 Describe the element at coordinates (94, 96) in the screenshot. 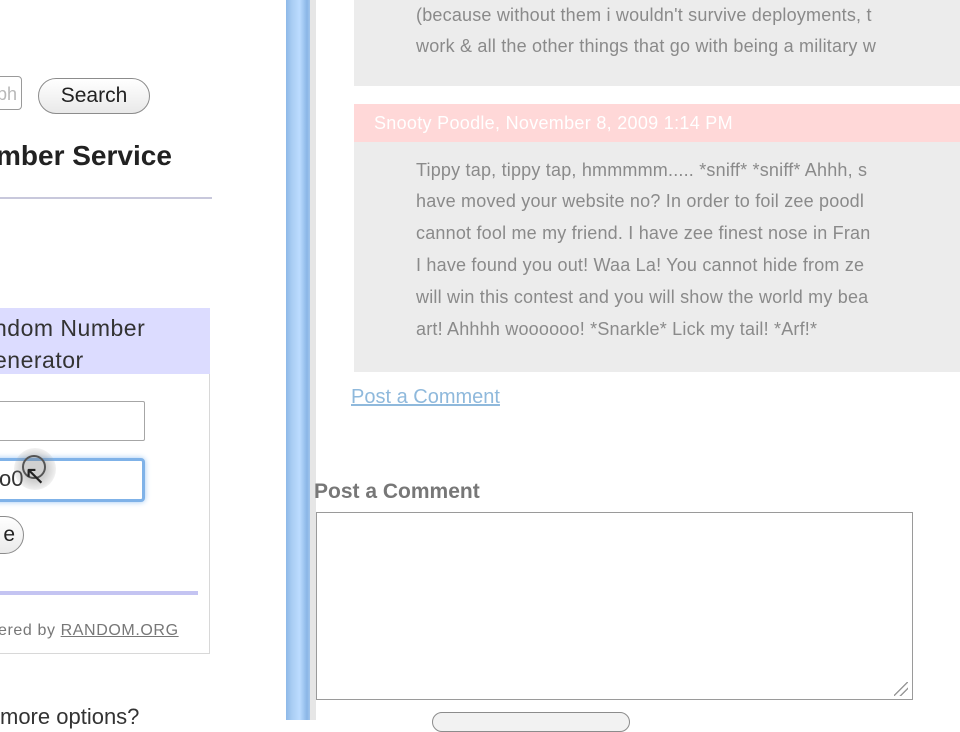

I see `search-button: Search` at that location.